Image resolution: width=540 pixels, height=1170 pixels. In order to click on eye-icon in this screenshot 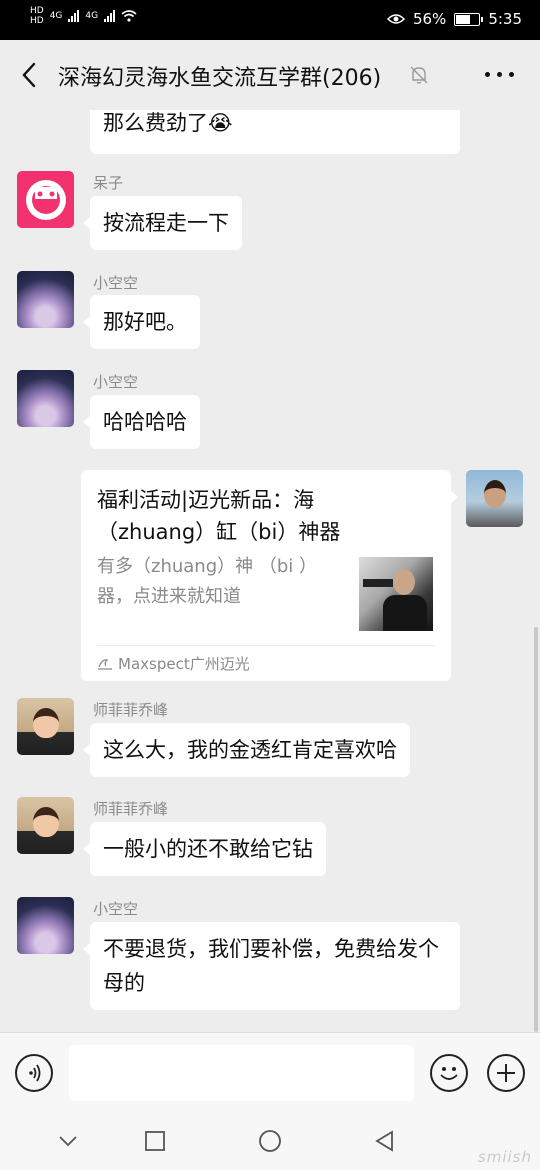, I will do `click(395, 19)`.